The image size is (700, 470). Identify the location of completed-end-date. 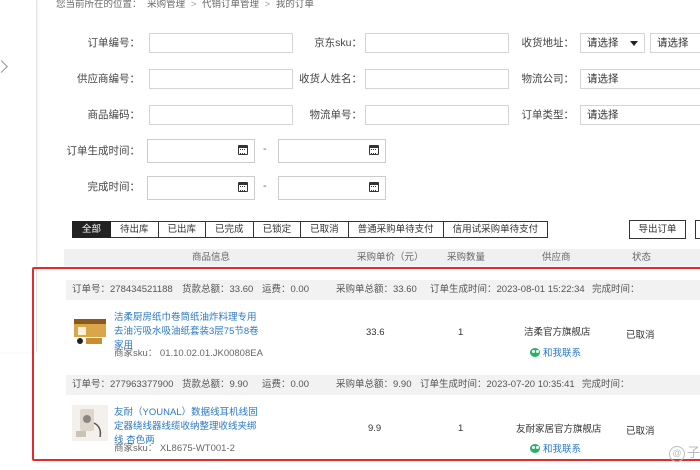
(332, 188).